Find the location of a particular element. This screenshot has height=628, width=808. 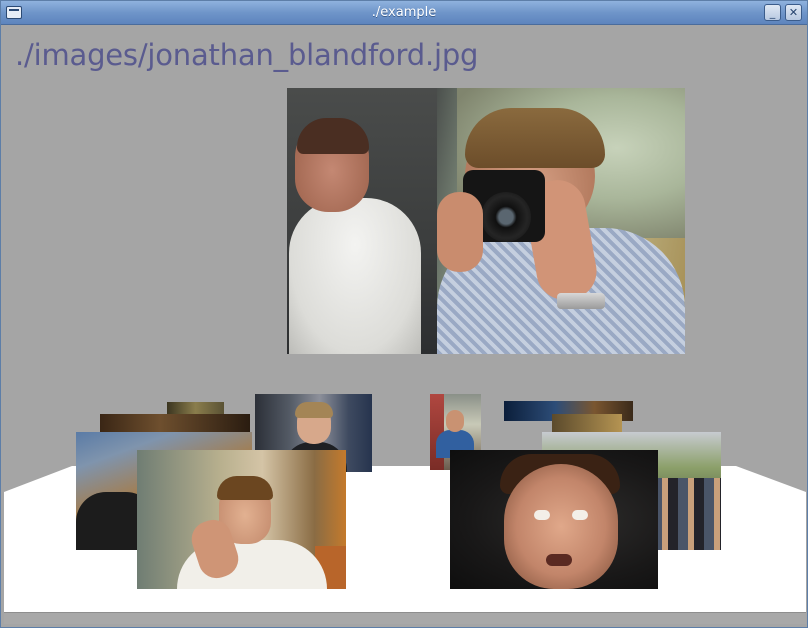

close-icon: ✕ is located at coordinates (793, 12).